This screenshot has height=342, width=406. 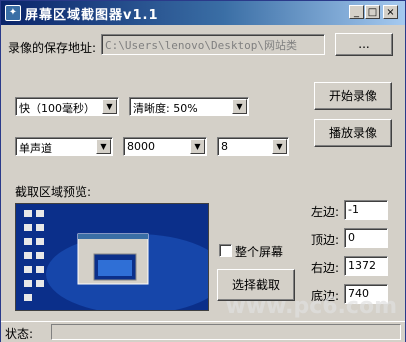 I want to click on sample-rate-select: 8000 ▼, so click(x=165, y=146).